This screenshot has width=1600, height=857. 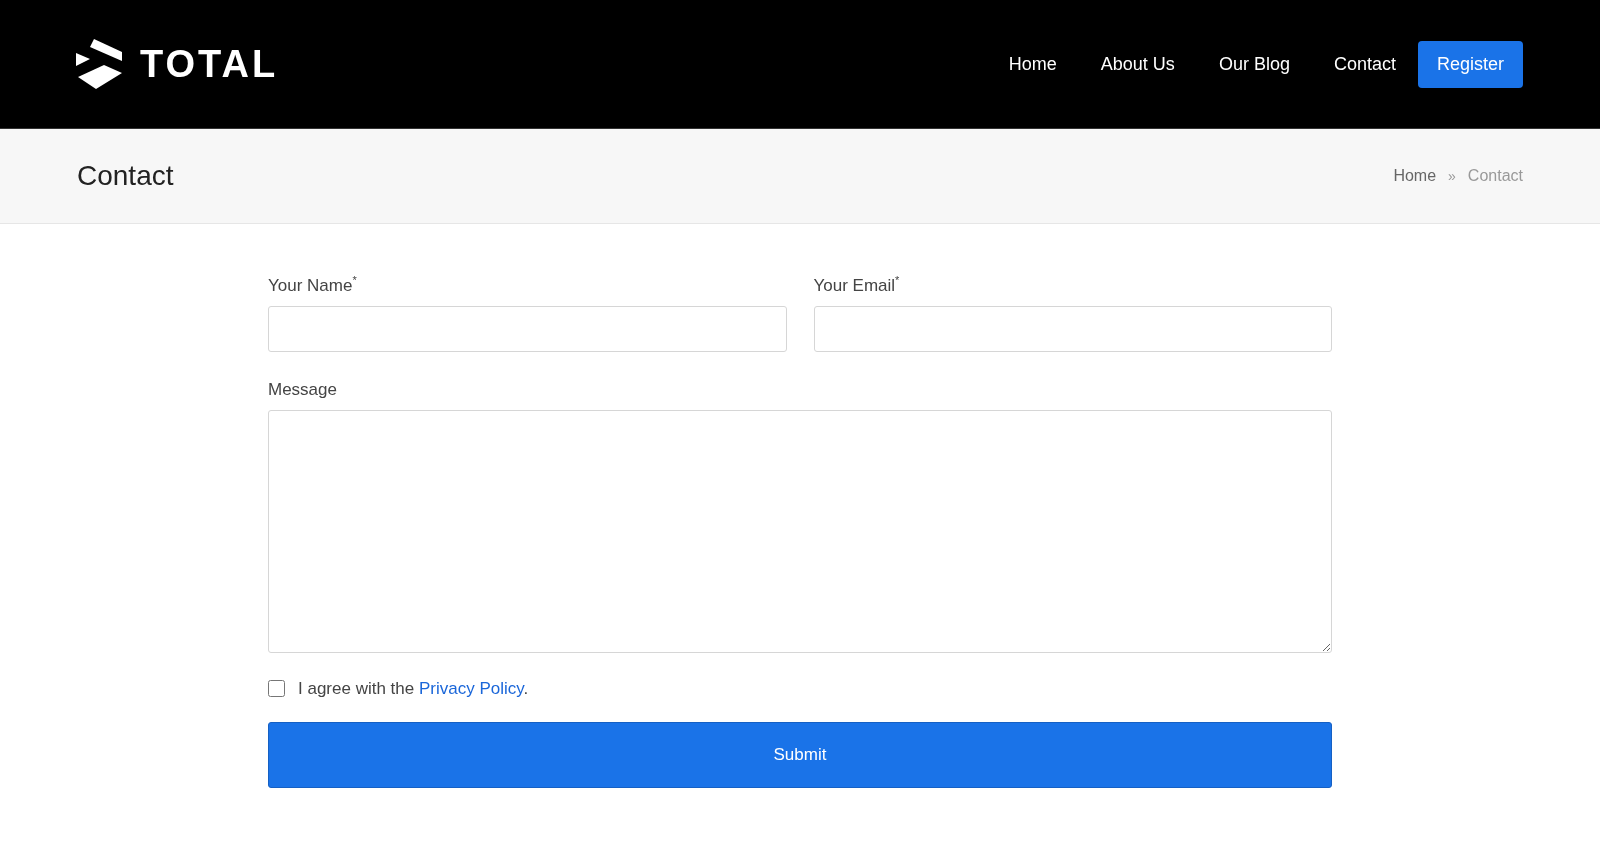 What do you see at coordinates (1032, 64) in the screenshot?
I see `nav-link: Home` at bounding box center [1032, 64].